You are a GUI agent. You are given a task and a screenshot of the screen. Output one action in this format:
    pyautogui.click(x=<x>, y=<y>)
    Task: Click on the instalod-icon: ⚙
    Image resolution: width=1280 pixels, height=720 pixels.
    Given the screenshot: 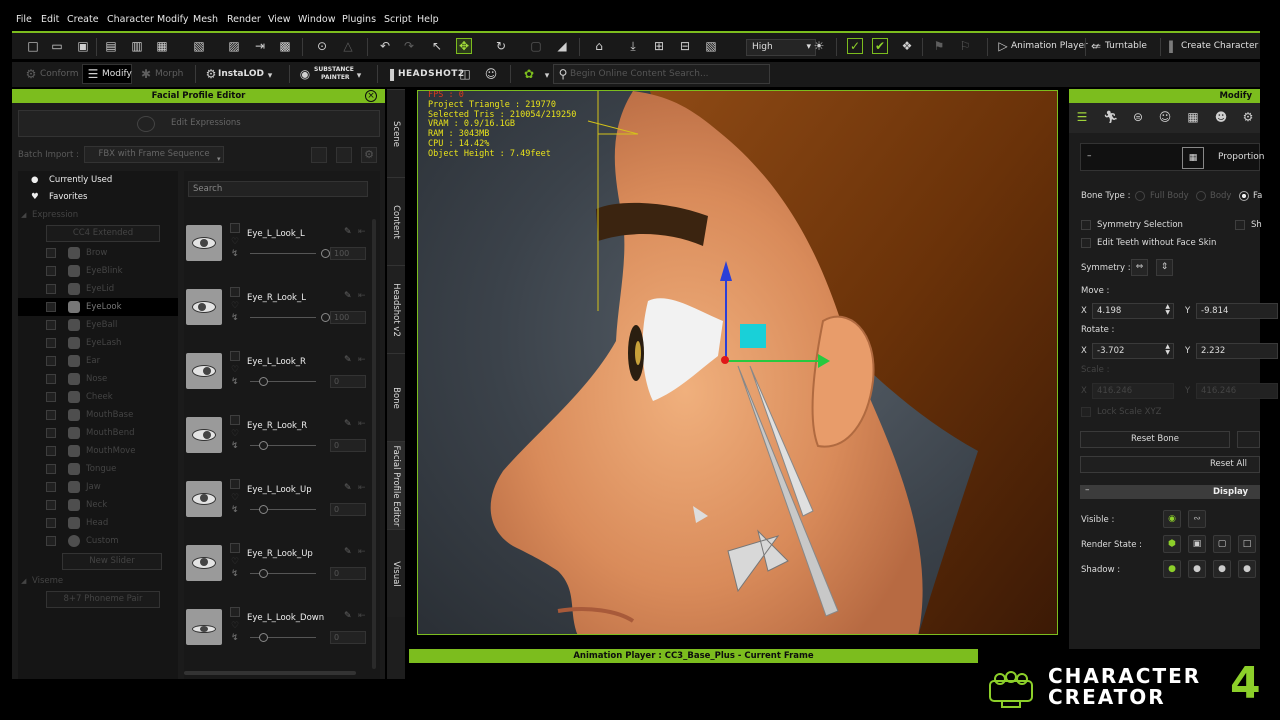 What is the action you would take?
    pyautogui.click(x=211, y=74)
    